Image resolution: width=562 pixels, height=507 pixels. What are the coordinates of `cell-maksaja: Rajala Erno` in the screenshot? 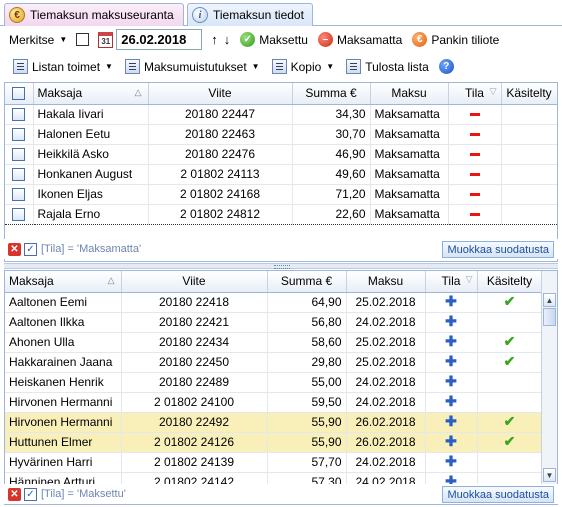 It's located at (91, 214).